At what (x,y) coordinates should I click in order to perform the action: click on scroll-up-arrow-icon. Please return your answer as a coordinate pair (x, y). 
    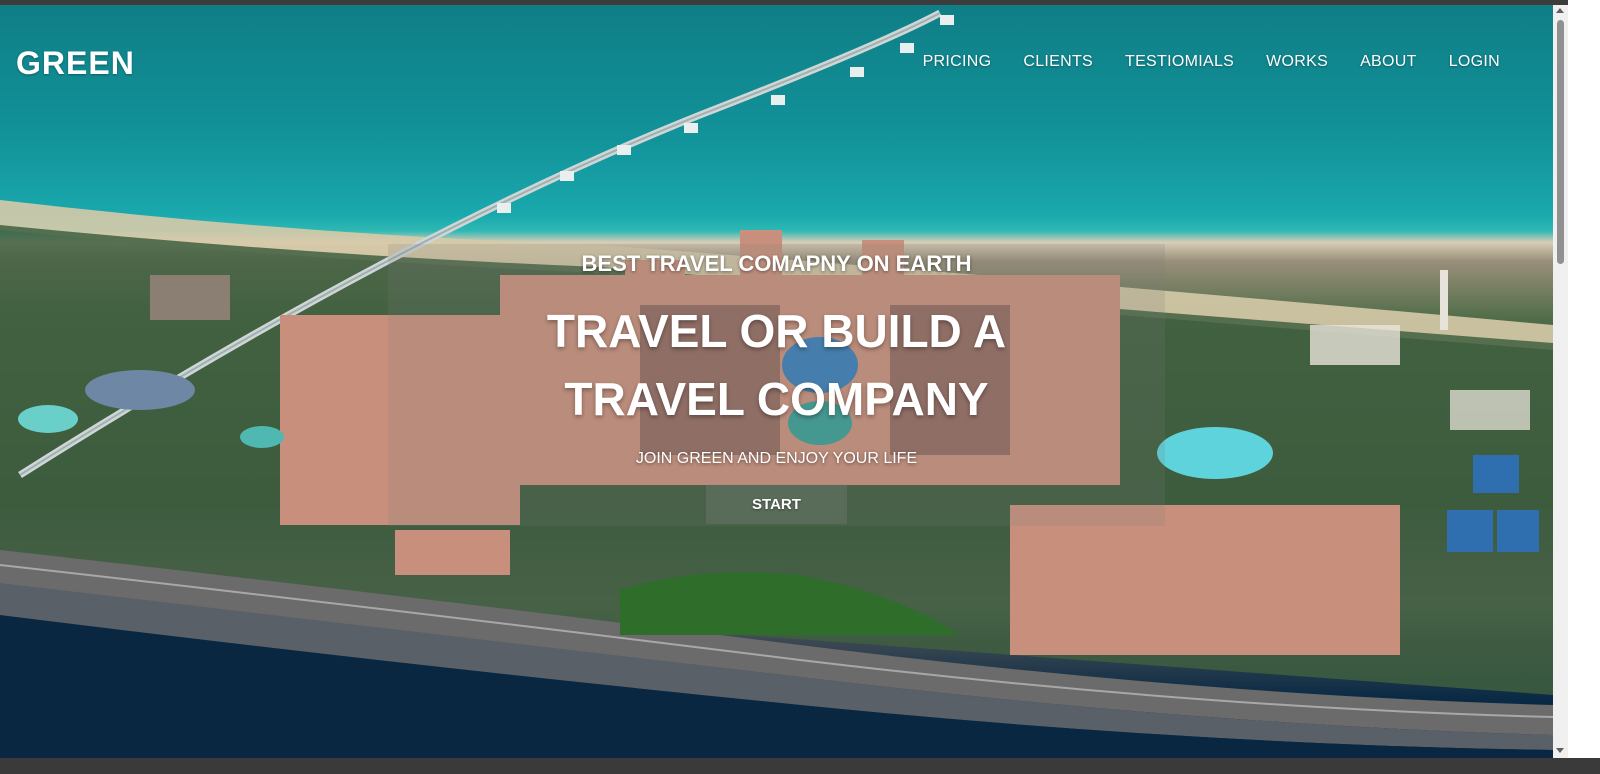
    Looking at the image, I should click on (1560, 10).